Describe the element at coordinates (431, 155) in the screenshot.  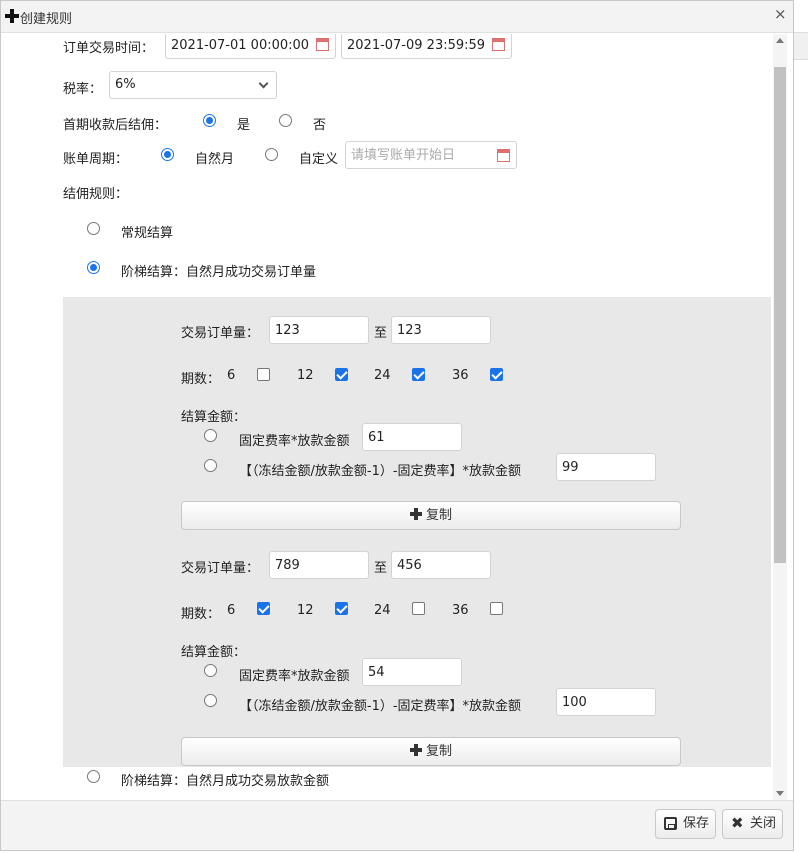
I see `bill-start-input` at that location.